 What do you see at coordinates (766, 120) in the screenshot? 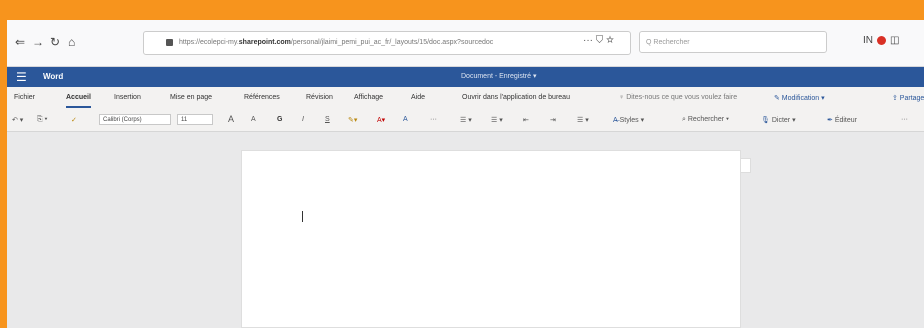
I see `microphone-icon: 🎙` at bounding box center [766, 120].